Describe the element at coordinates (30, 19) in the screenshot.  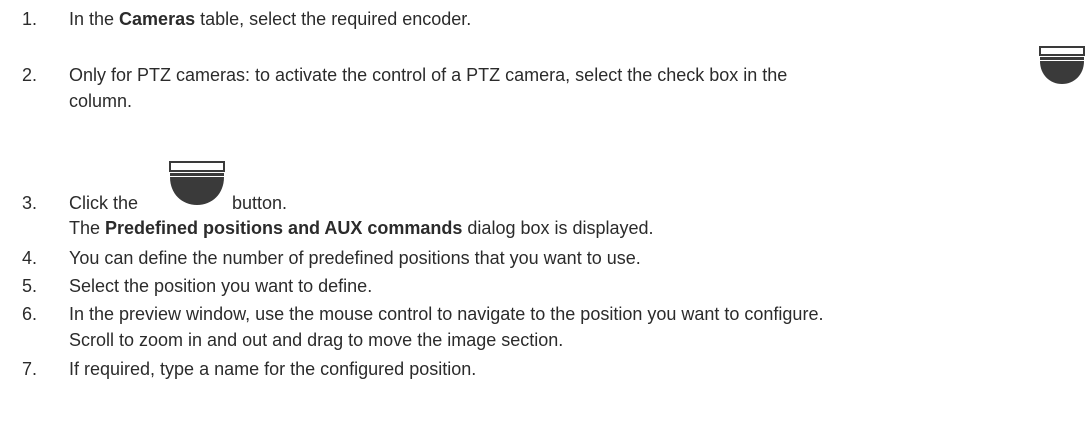
I see `step-number: 1.` at that location.